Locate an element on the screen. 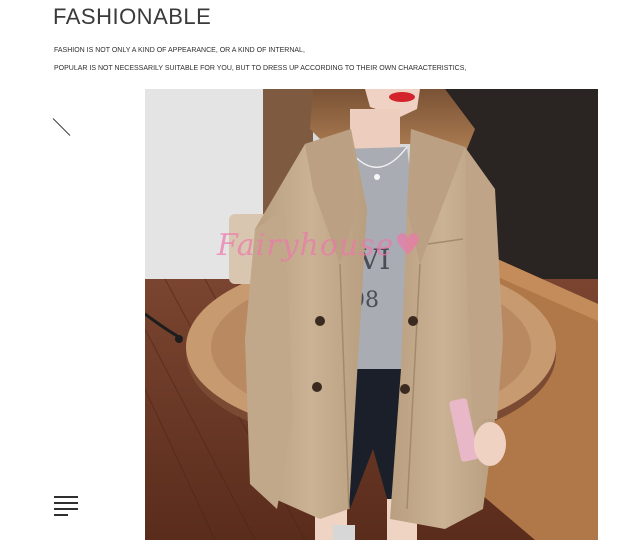 This screenshot has width=640, height=560. diagonal-line-icon is located at coordinates (61, 127).